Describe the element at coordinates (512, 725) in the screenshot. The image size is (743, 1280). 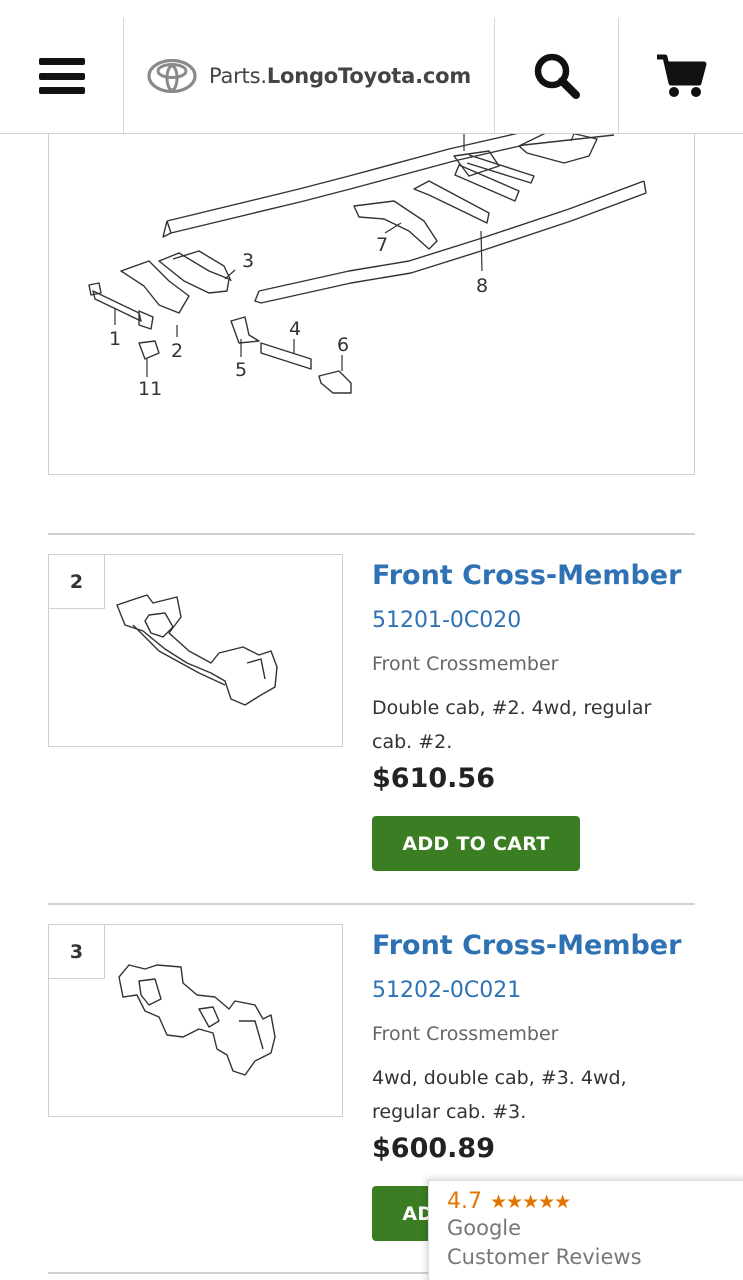
I see `part-notes: Double cab, #2. 4wd, regular cab. #2.` at that location.